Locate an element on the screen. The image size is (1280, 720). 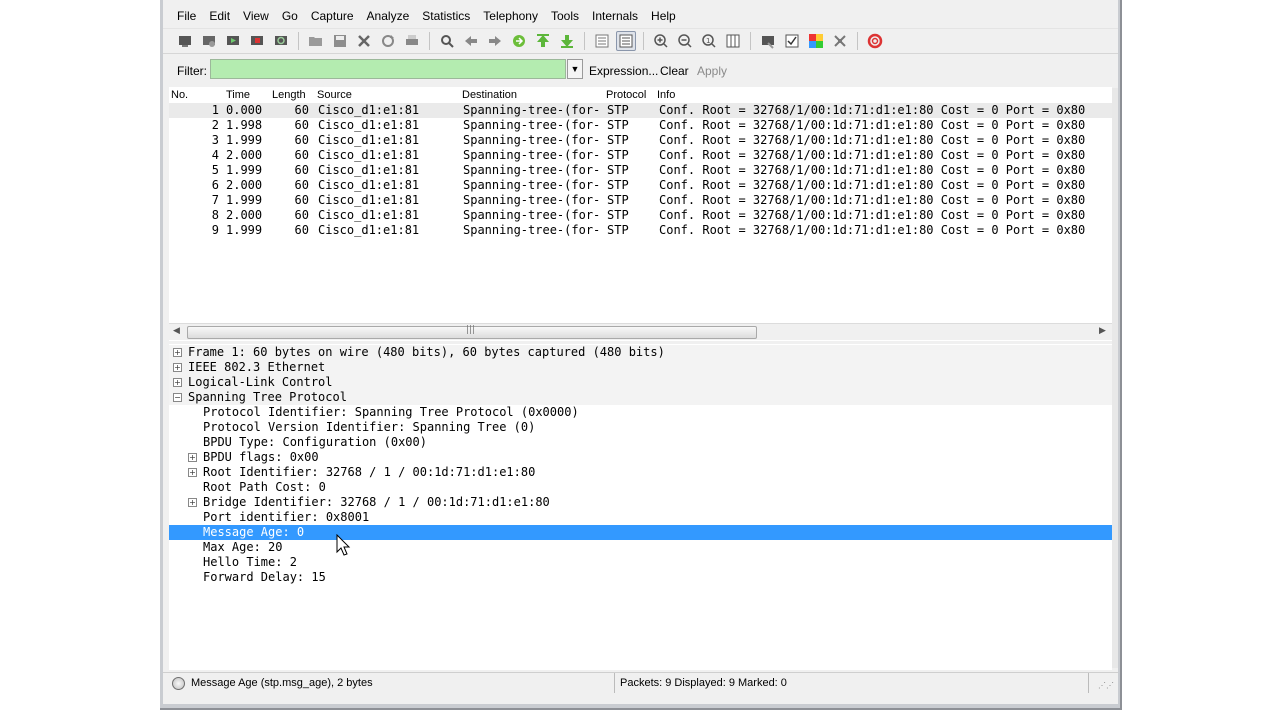
first-button is located at coordinates (543, 41).